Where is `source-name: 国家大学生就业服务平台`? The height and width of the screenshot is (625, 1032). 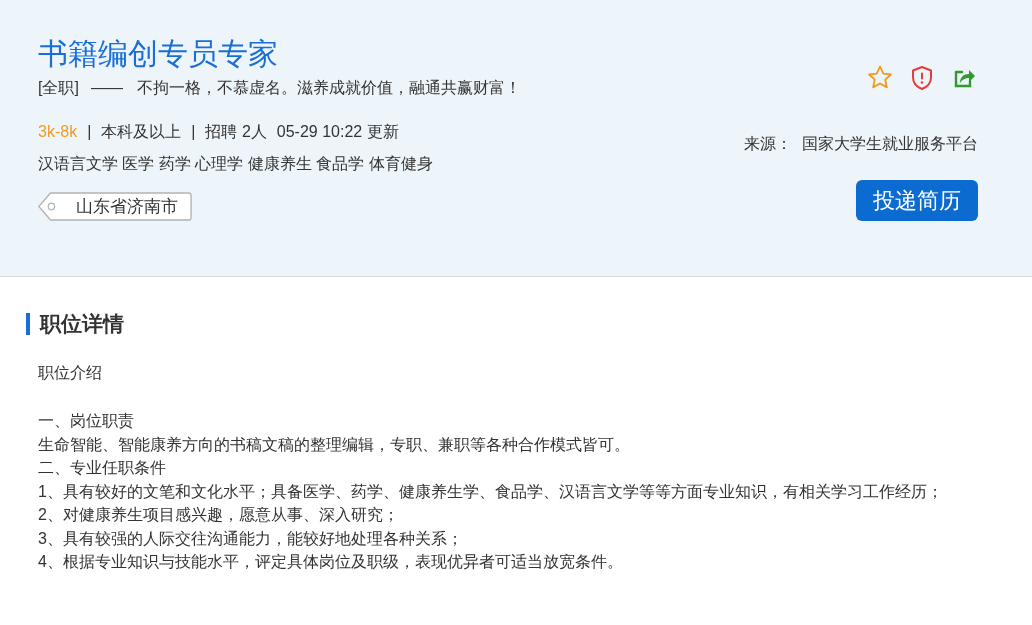 source-name: 国家大学生就业服务平台 is located at coordinates (890, 144).